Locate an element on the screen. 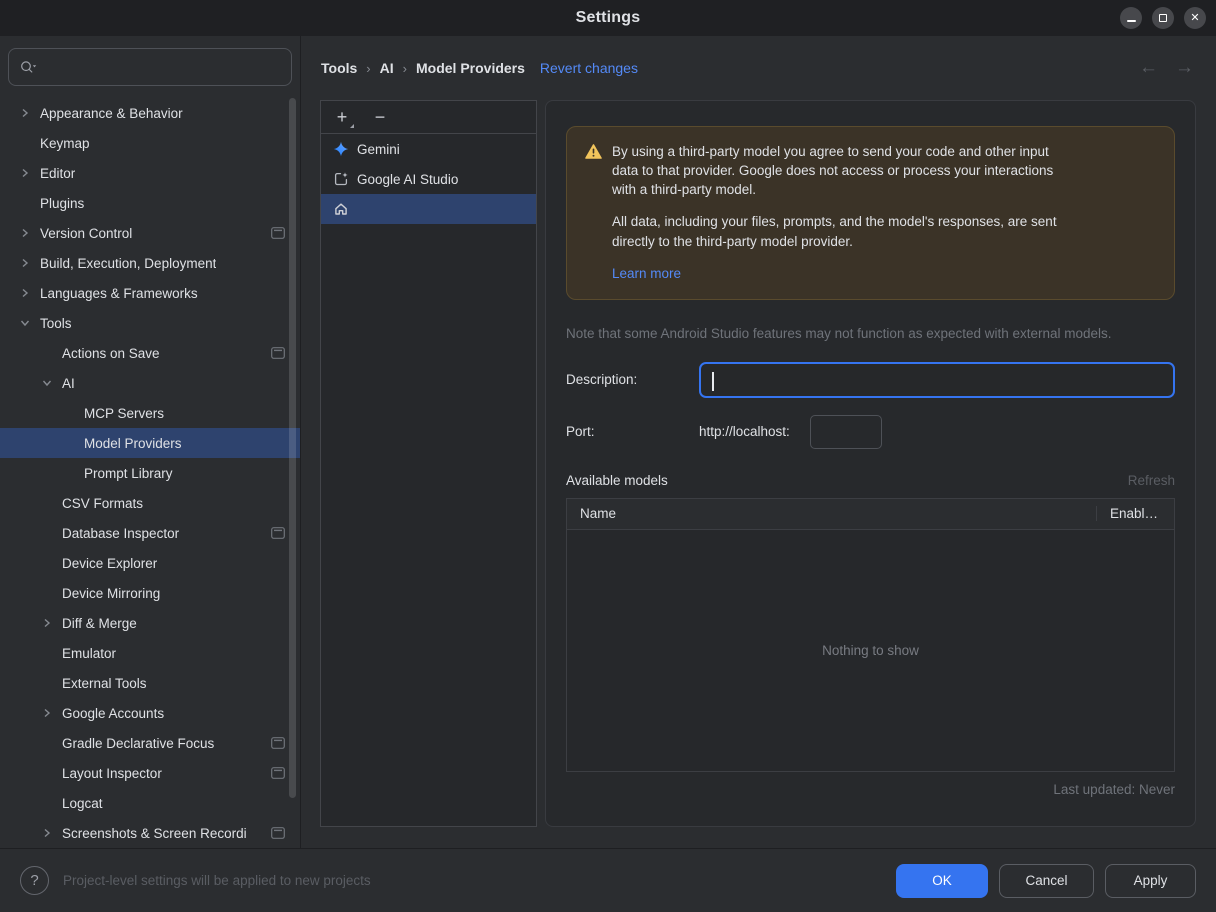 The height and width of the screenshot is (912, 1216). search-icon is located at coordinates (28, 67).